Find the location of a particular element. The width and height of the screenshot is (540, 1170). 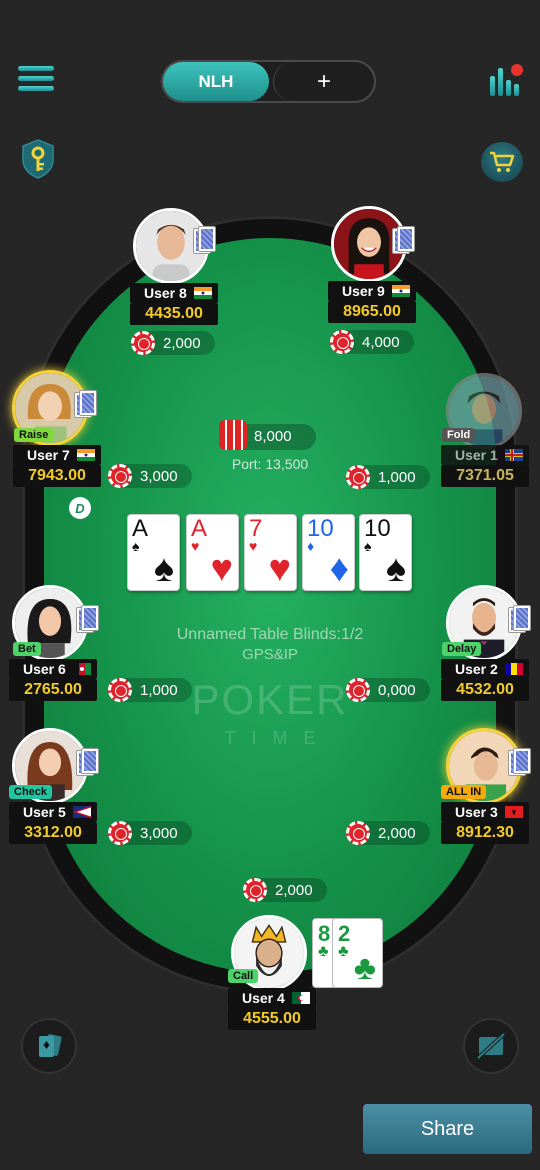

name-user5: User 5 is located at coordinates (53, 812).